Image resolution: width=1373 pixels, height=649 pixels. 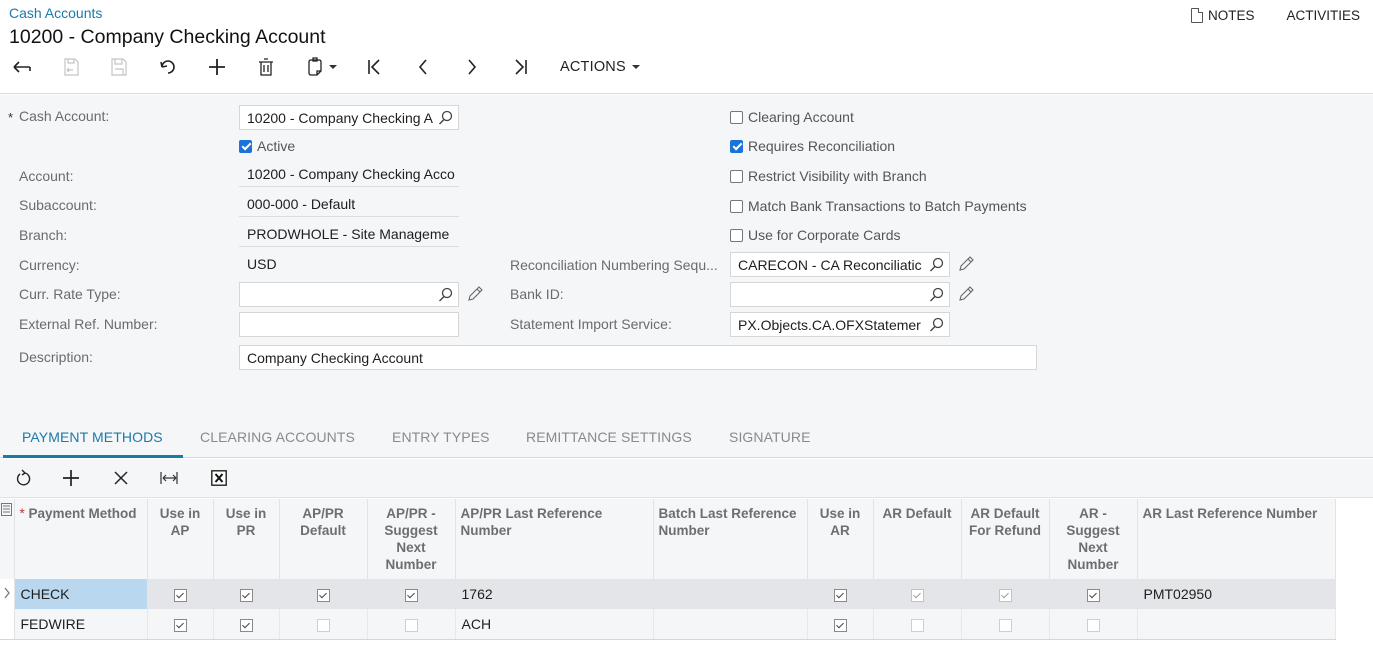 What do you see at coordinates (374, 67) in the screenshot?
I see `first-record-button` at bounding box center [374, 67].